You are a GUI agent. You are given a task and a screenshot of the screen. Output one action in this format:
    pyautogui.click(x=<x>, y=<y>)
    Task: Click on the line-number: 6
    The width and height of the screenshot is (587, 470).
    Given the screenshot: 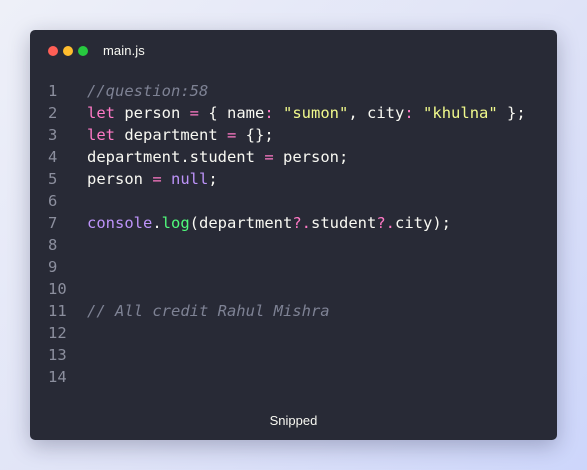 What is the action you would take?
    pyautogui.click(x=53, y=201)
    